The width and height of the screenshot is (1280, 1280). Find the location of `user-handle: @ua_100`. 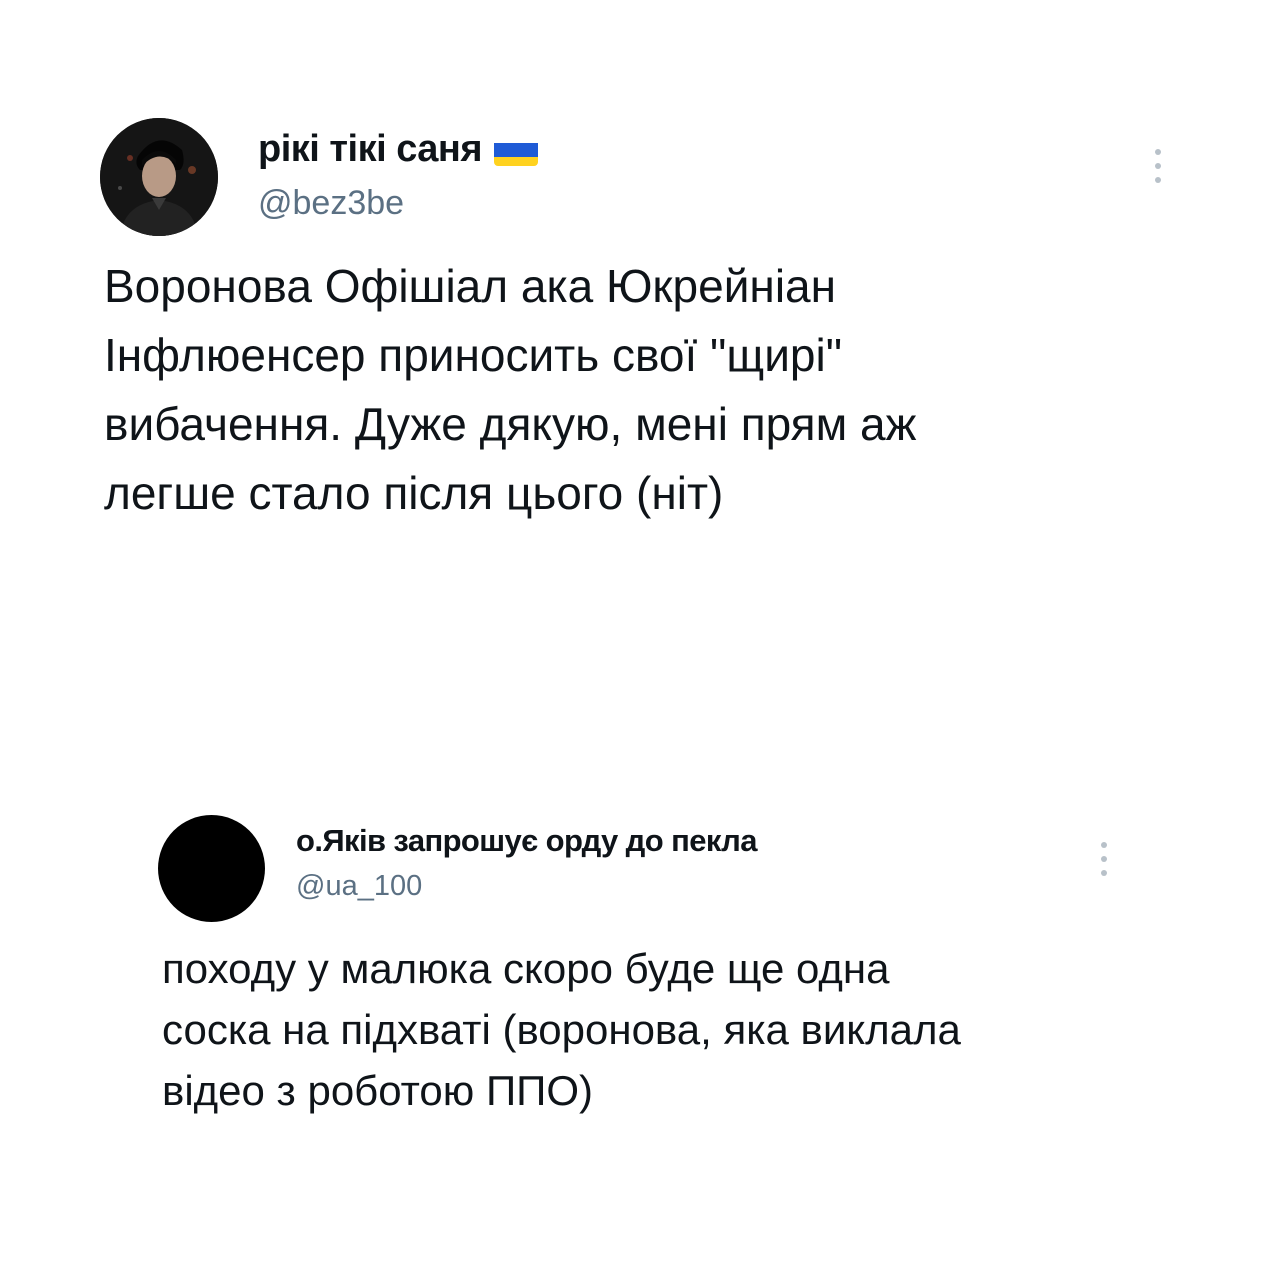

user-handle: @ua_100 is located at coordinates (359, 886).